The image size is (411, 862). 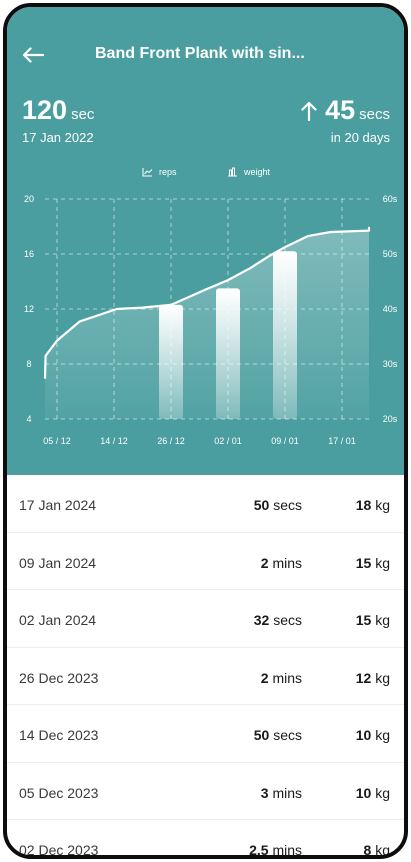 I want to click on y-tick-label-left: 20, so click(x=29, y=199).